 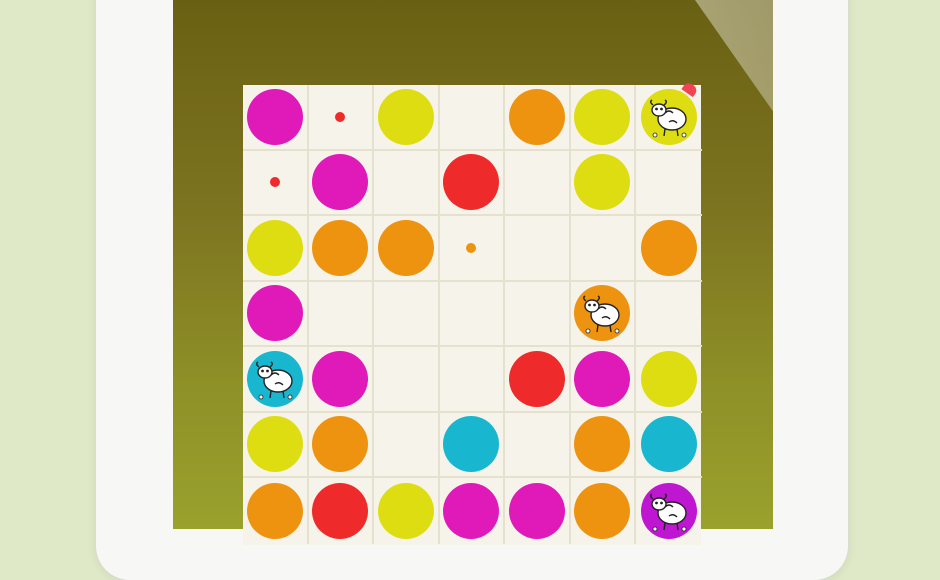 I want to click on board-cell-r4-c2, so click(x=407, y=380).